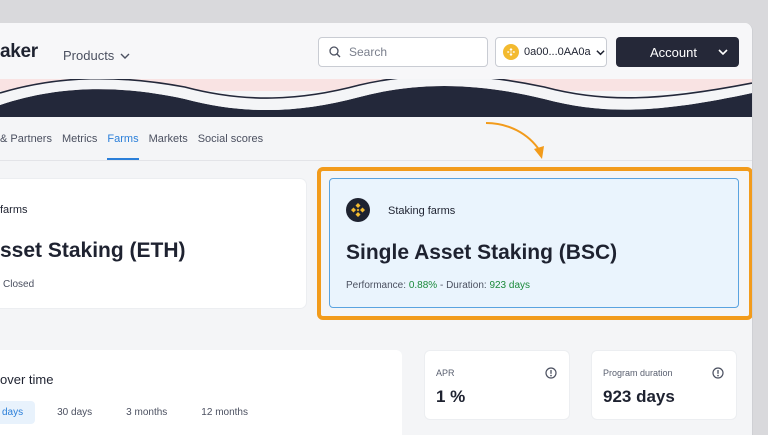  I want to click on farm-performance: Performance: 0.88% - Duration: 923 days, so click(438, 285).